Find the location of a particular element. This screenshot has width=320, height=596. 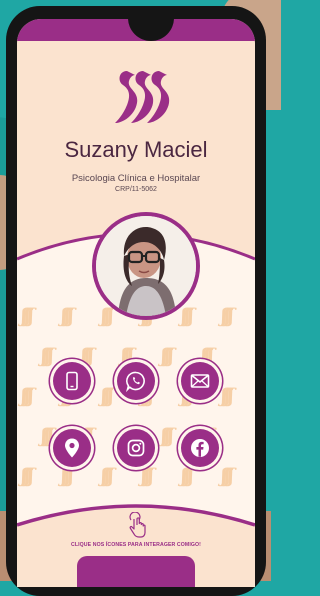

location-button is located at coordinates (72, 448).